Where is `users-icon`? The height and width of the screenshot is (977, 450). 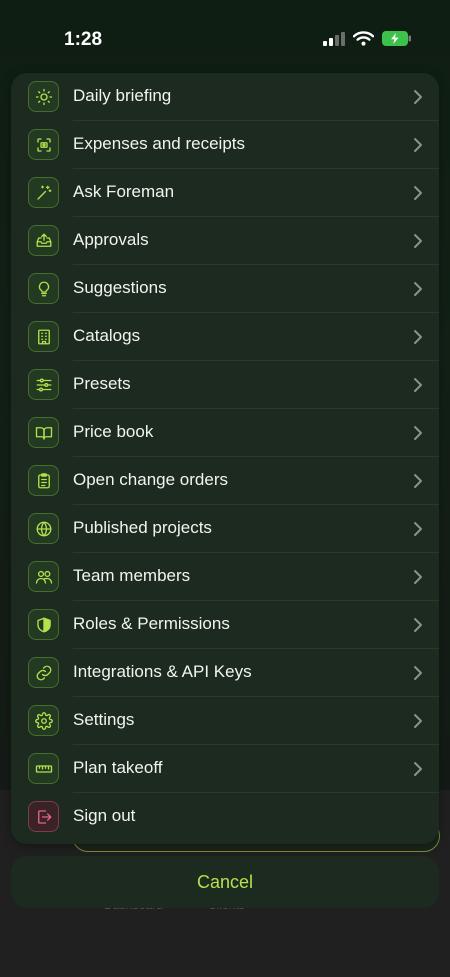
users-icon is located at coordinates (43, 576).